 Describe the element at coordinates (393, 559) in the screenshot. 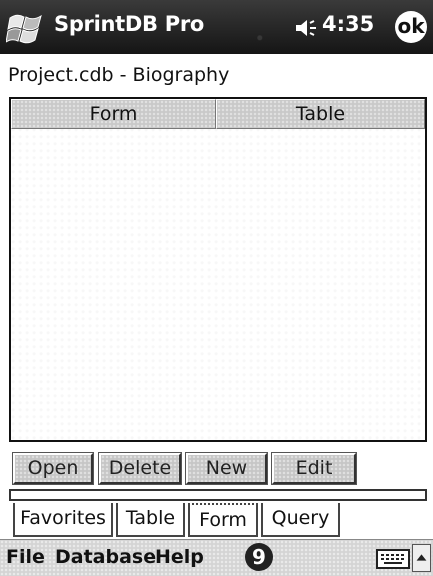

I see `keyboard-icon` at that location.